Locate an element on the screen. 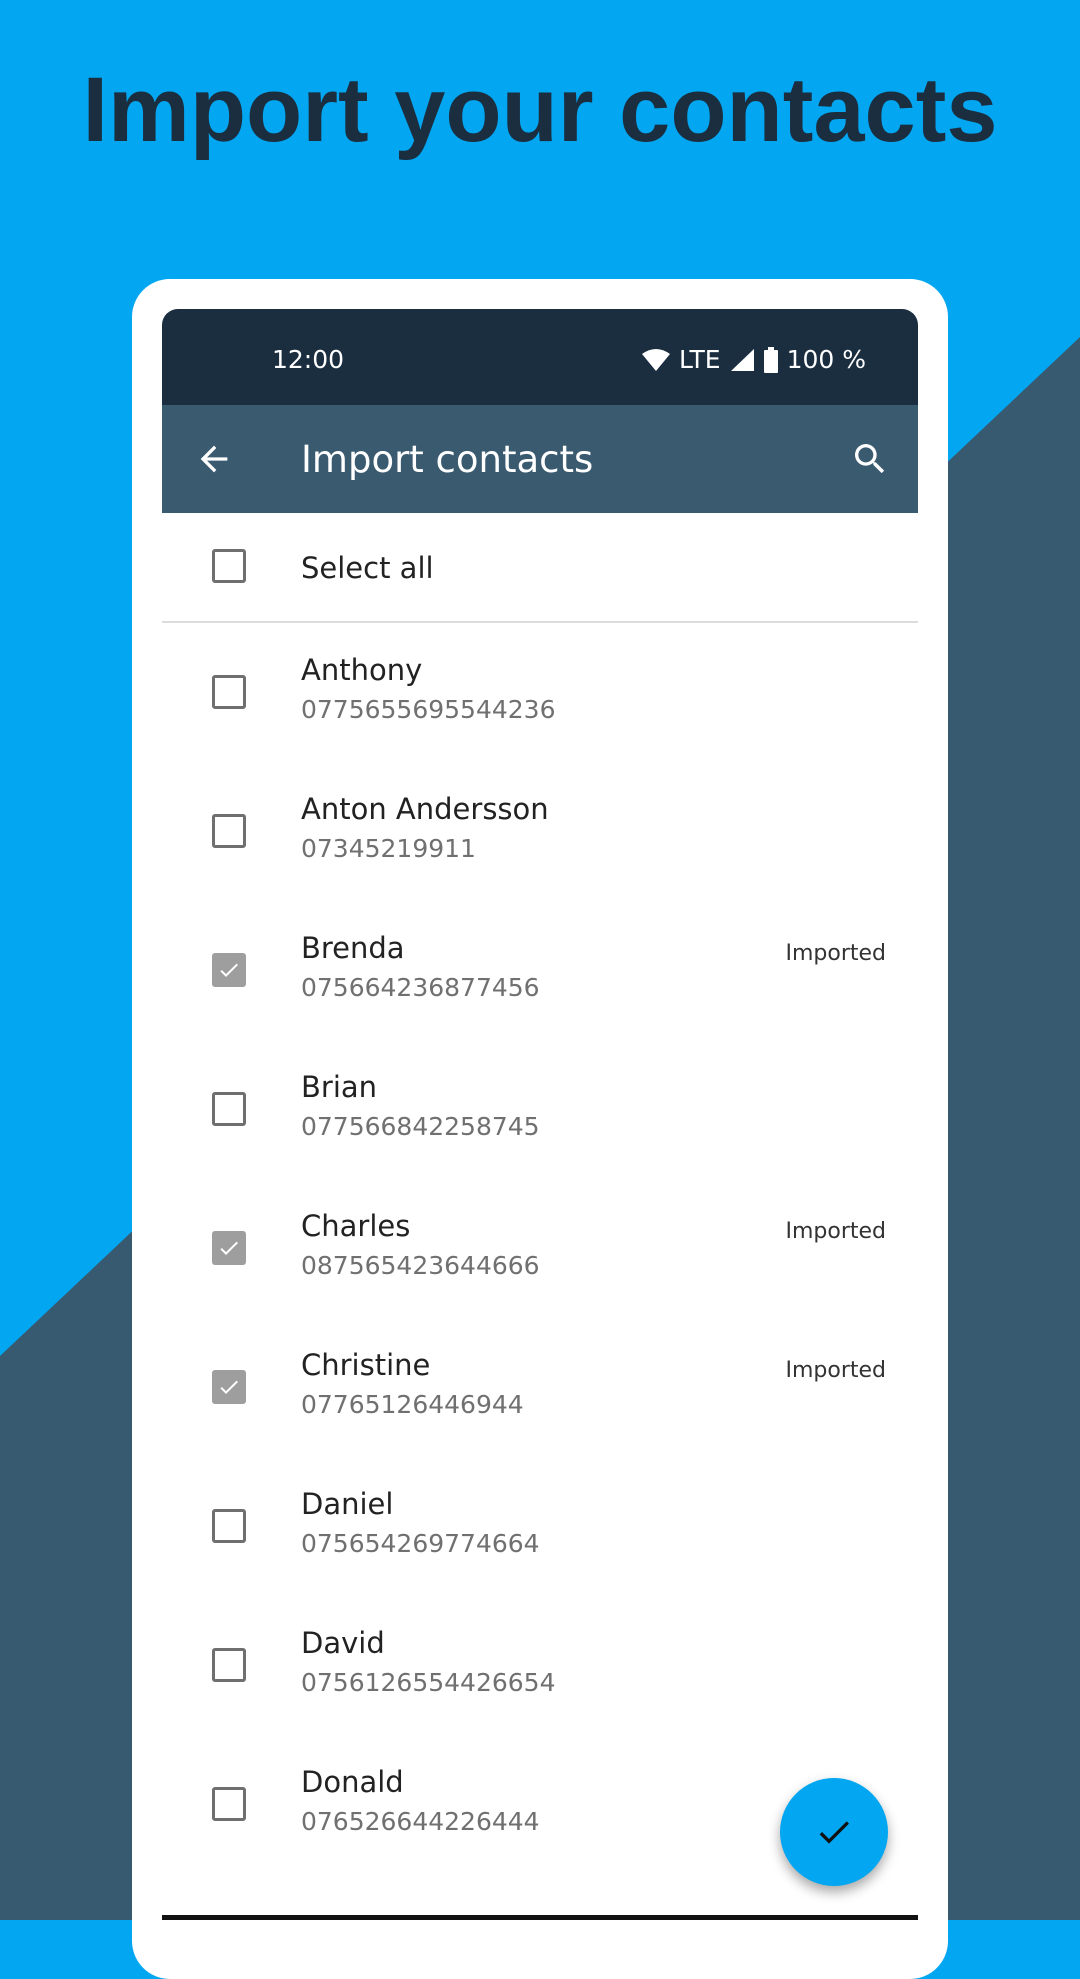 The height and width of the screenshot is (1979, 1080). contact-phone: 075654269774664 is located at coordinates (420, 1543).